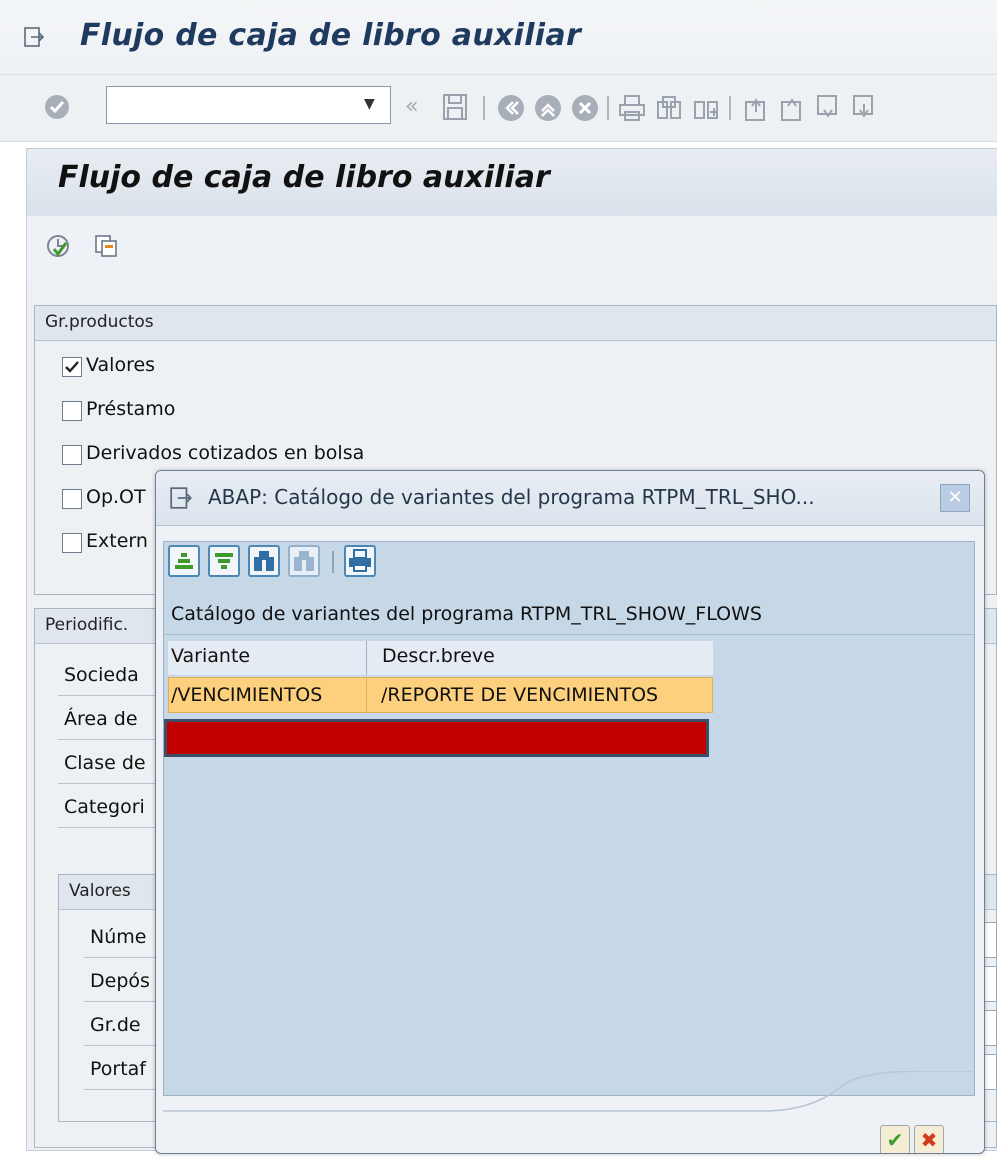  Describe the element at coordinates (116, 497) in the screenshot. I see `checkbox-label: Op.OT` at that location.